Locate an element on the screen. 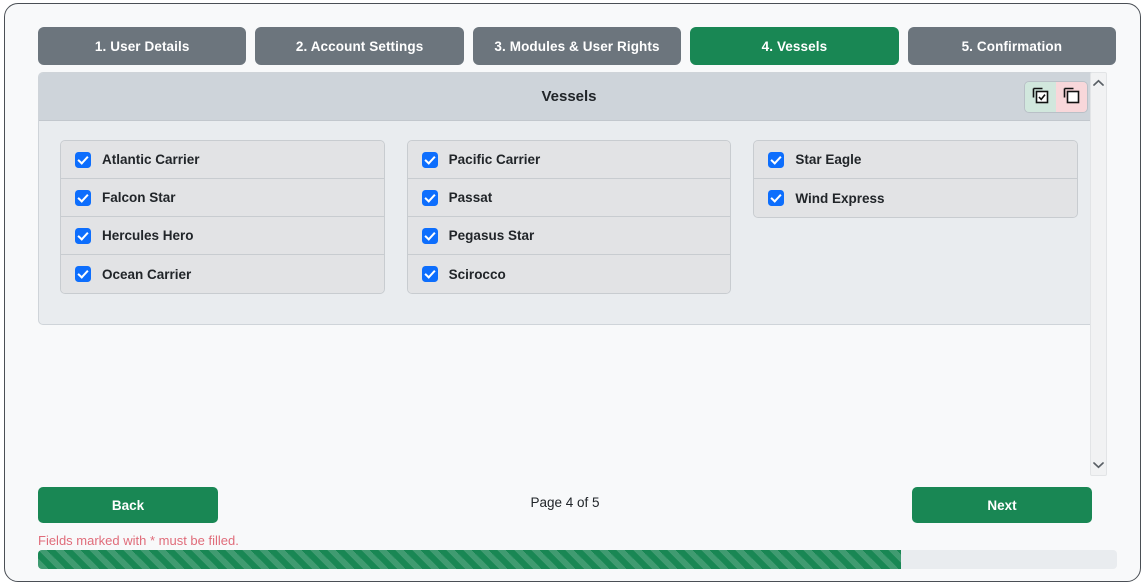  bulk-actions-group is located at coordinates (1056, 96).